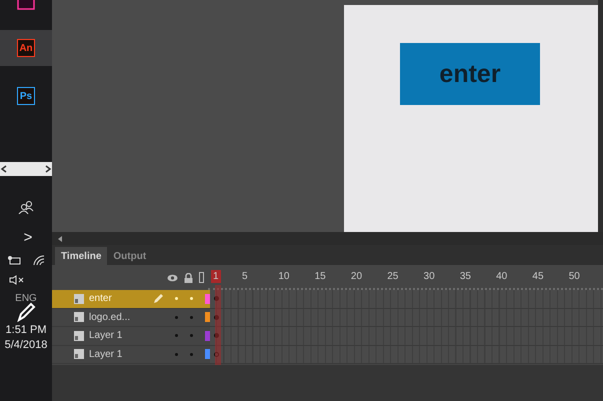 The image size is (603, 401). What do you see at coordinates (26, 48) in the screenshot?
I see `app-icon: An` at bounding box center [26, 48].